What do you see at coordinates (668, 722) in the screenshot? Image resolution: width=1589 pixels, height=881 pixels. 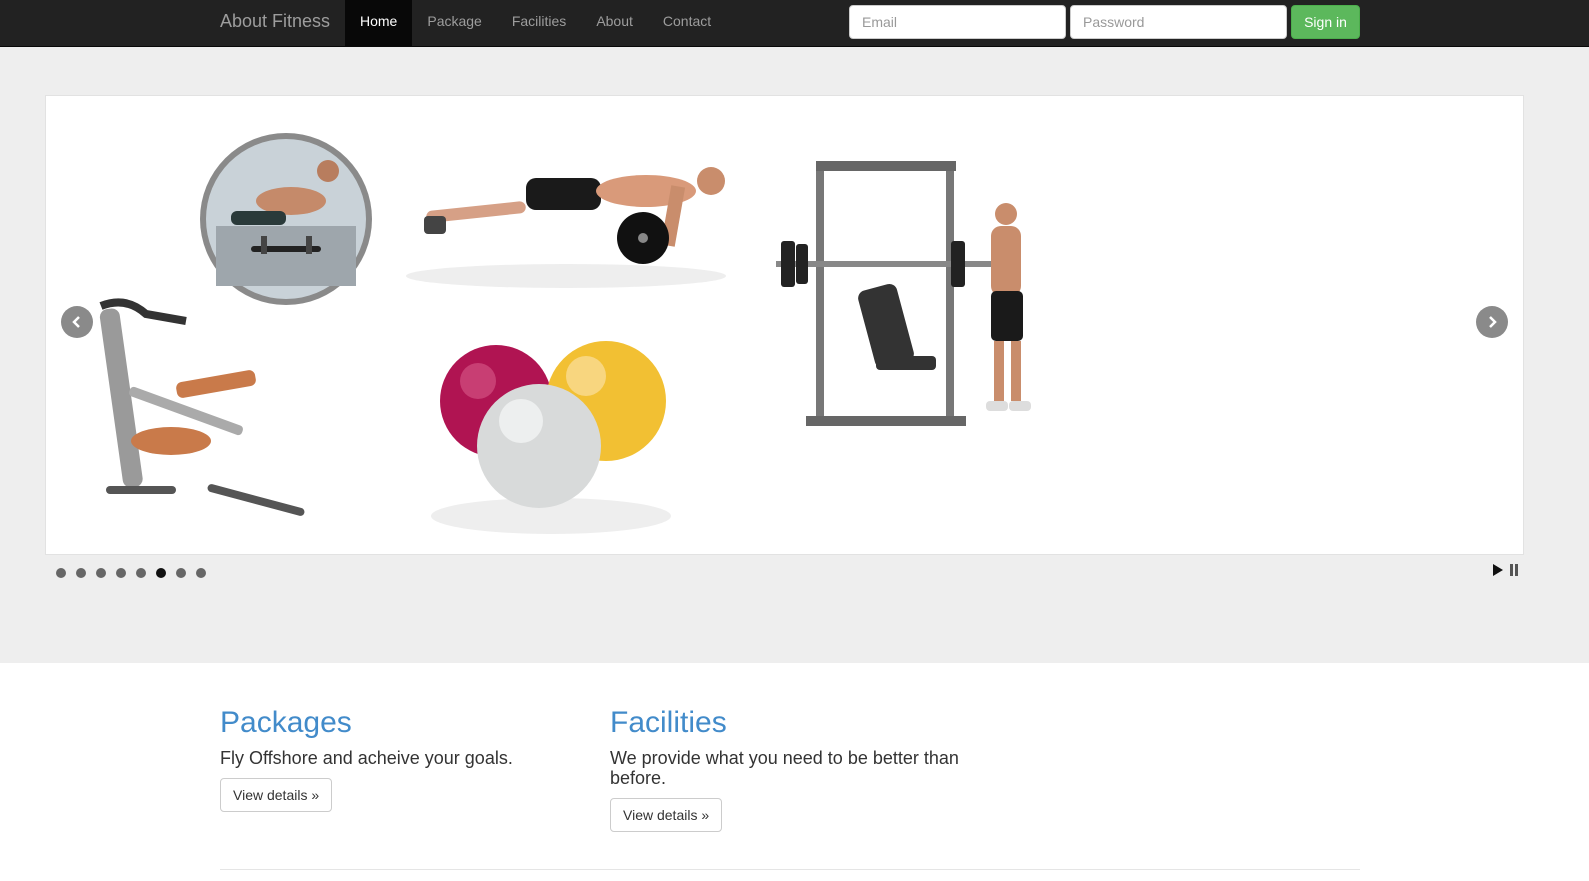 I see `facilities-heading: Facilities` at bounding box center [668, 722].